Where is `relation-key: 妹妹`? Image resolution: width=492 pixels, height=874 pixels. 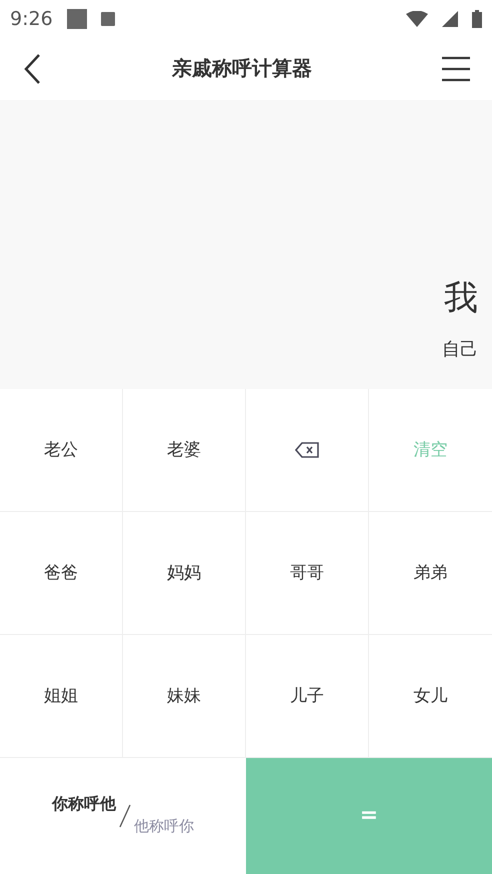
relation-key: 妹妹 is located at coordinates (184, 696).